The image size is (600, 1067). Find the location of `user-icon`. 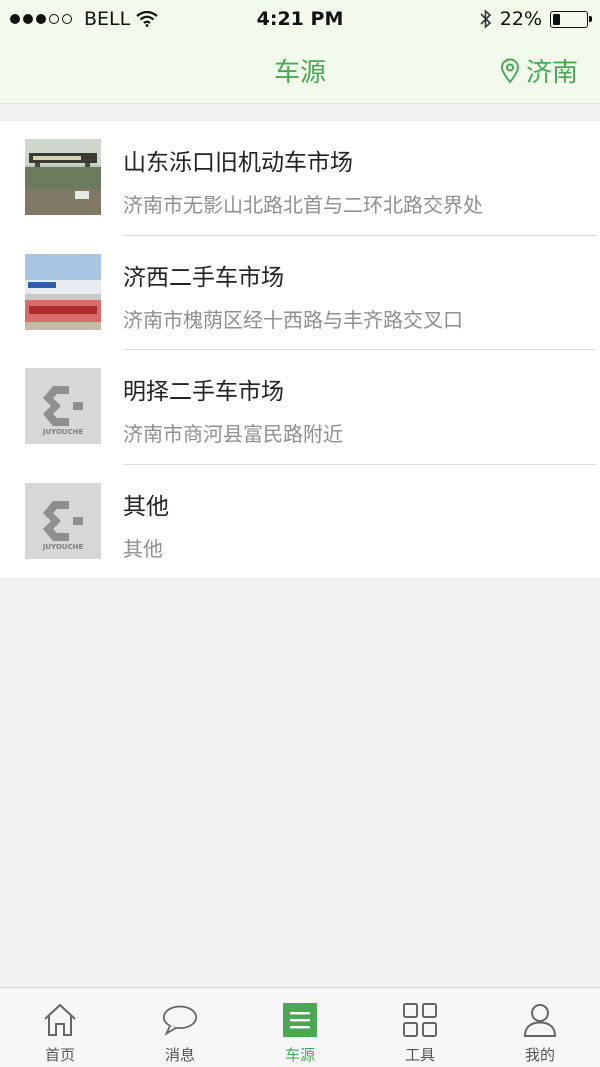

user-icon is located at coordinates (540, 1020).